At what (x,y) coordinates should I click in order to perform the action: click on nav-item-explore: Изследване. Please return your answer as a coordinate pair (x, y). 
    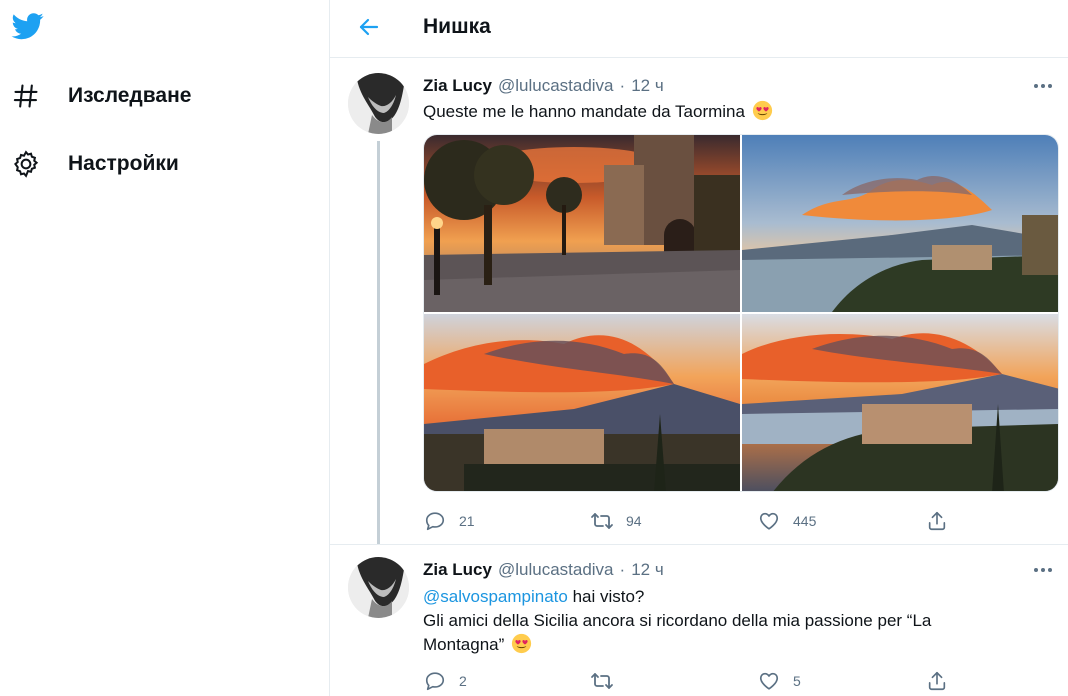
    Looking at the image, I should click on (99, 96).